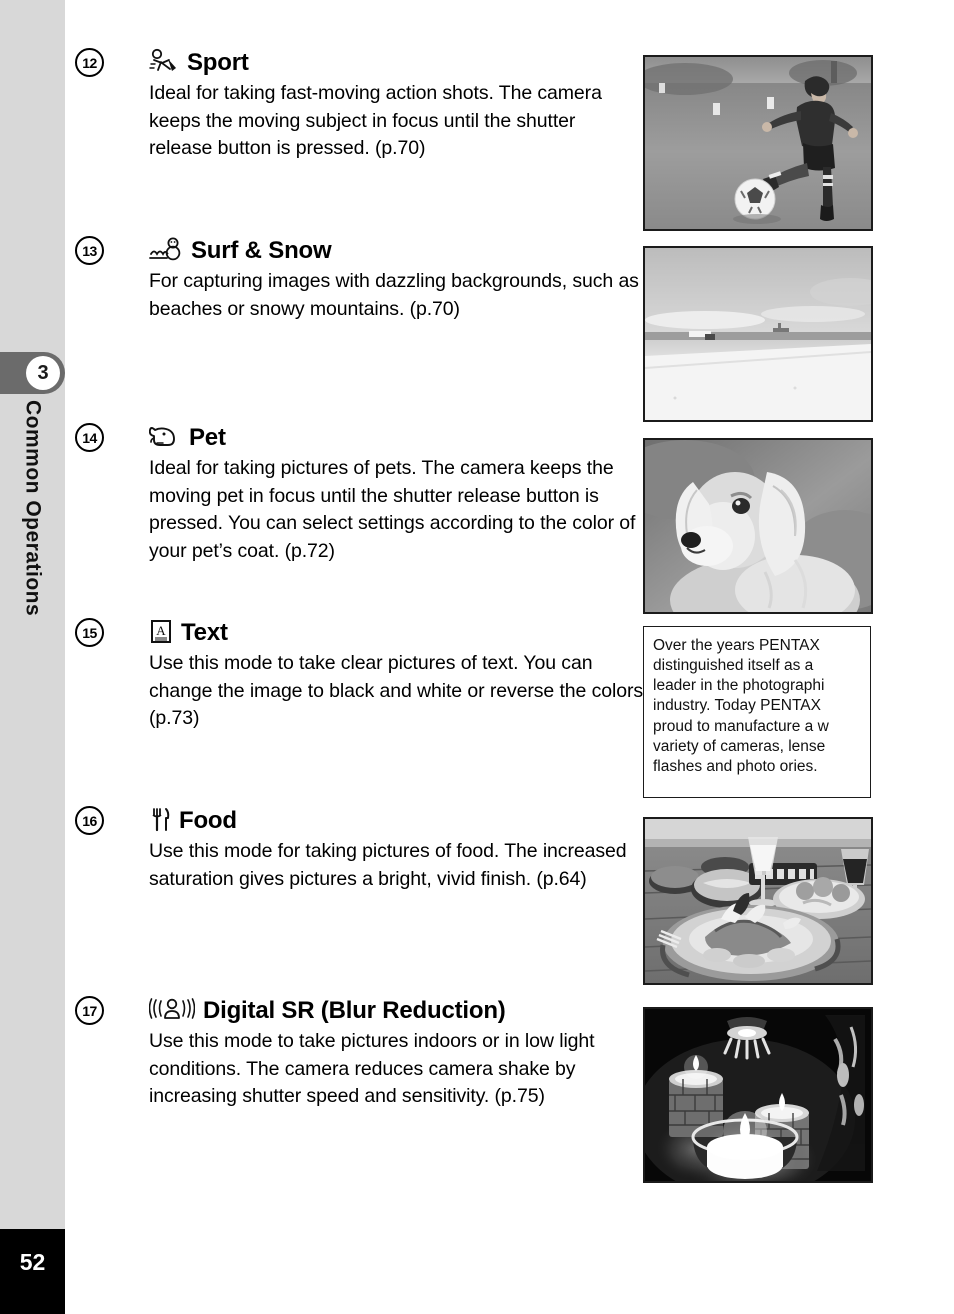 The image size is (954, 1314). What do you see at coordinates (89, 250) in the screenshot?
I see `entry-number: 13` at bounding box center [89, 250].